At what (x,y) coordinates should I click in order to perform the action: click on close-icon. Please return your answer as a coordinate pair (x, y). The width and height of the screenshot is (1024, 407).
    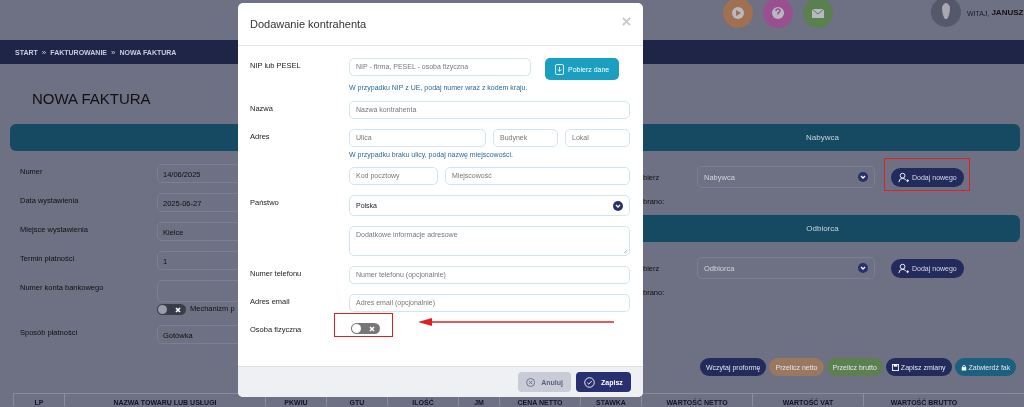
    Looking at the image, I should click on (626, 21).